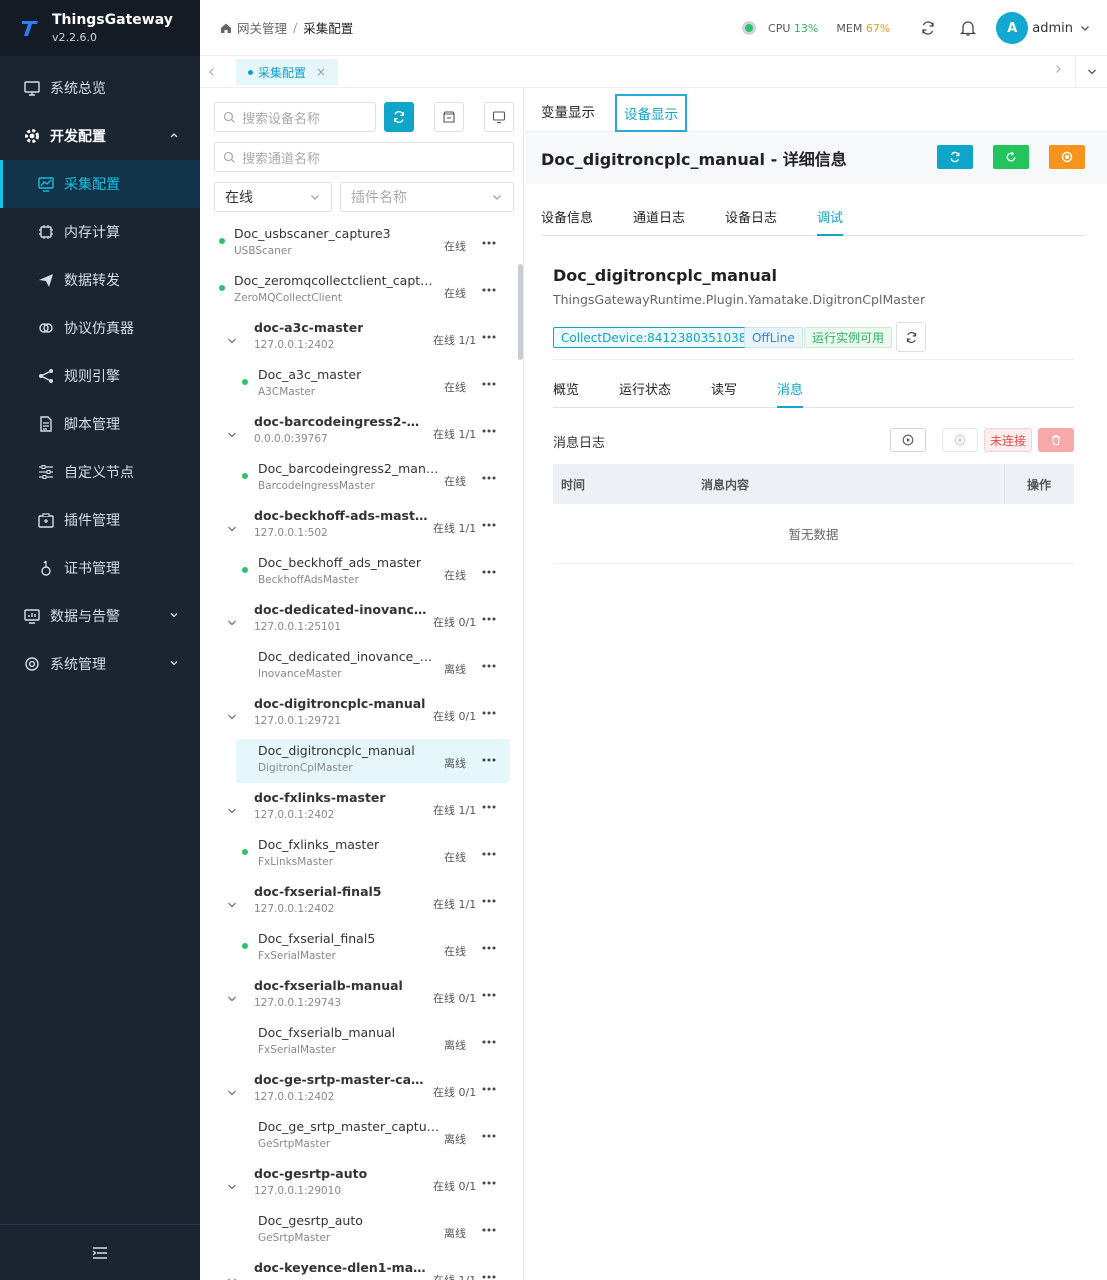 This screenshot has width=1107, height=1280. What do you see at coordinates (358, 1269) in the screenshot?
I see `channel-row: doc-keyence-dlen1-master-... 在线 1/1` at bounding box center [358, 1269].